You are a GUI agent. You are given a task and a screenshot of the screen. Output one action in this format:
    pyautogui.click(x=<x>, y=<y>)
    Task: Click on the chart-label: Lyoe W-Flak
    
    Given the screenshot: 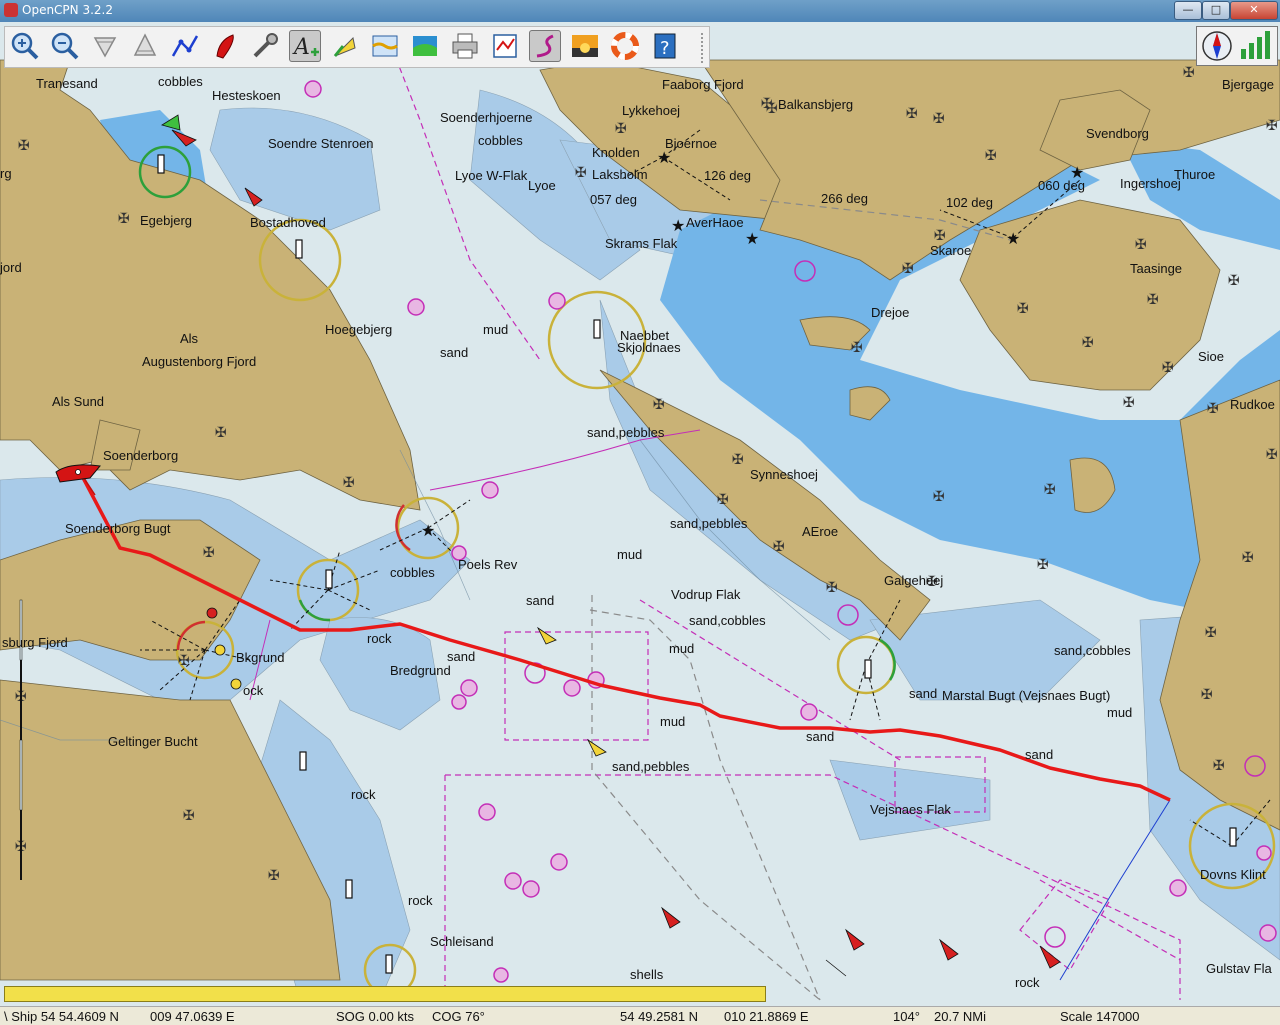 What is the action you would take?
    pyautogui.click(x=491, y=175)
    